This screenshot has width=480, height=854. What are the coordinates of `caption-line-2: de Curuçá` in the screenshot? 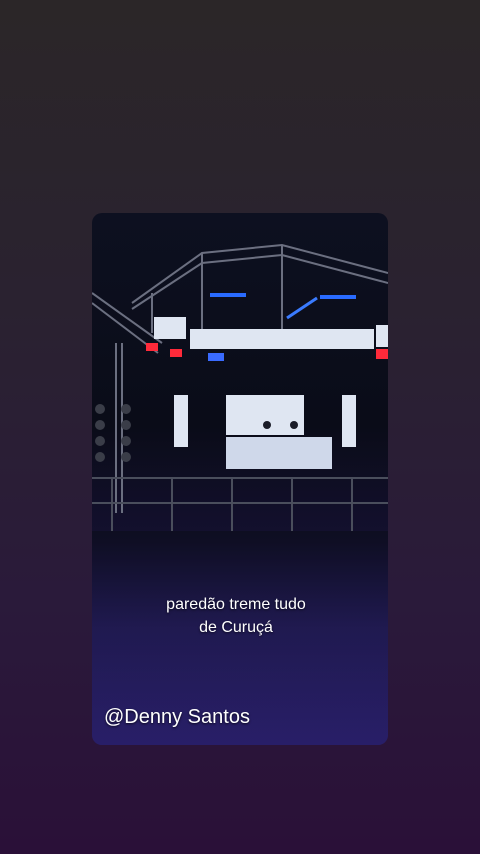 It's located at (236, 627).